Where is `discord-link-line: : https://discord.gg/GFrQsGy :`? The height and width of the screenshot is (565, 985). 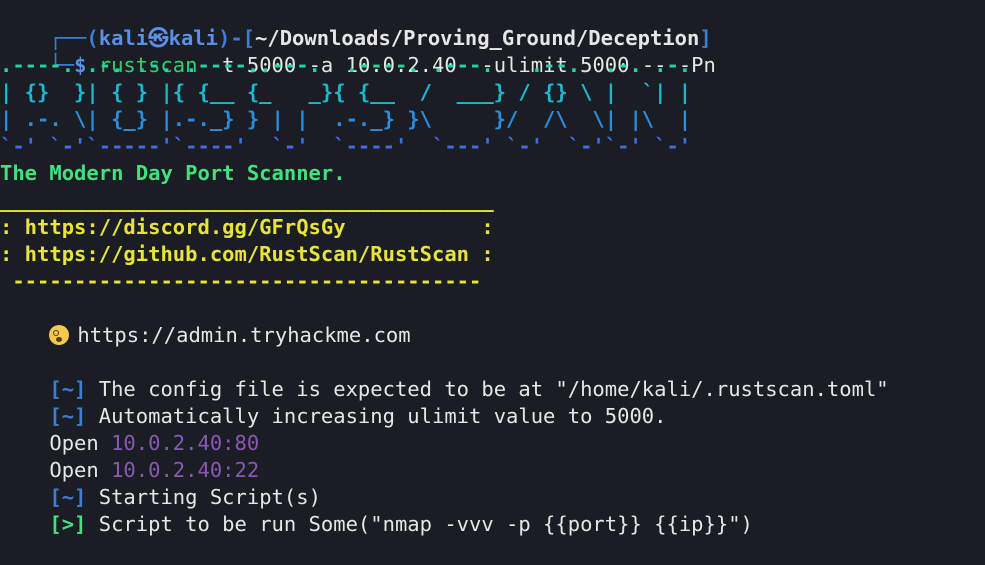
discord-link-line: : https://discord.gg/GFrQsGy : is located at coordinates (247, 227).